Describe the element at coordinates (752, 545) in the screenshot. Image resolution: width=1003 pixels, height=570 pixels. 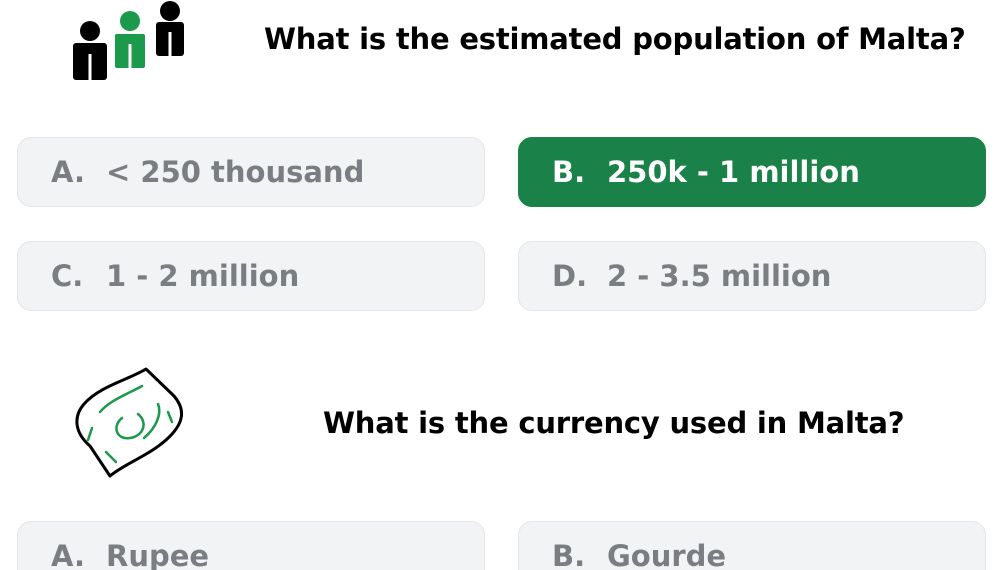
I see `question-2-option-b: B. Gourde` at that location.